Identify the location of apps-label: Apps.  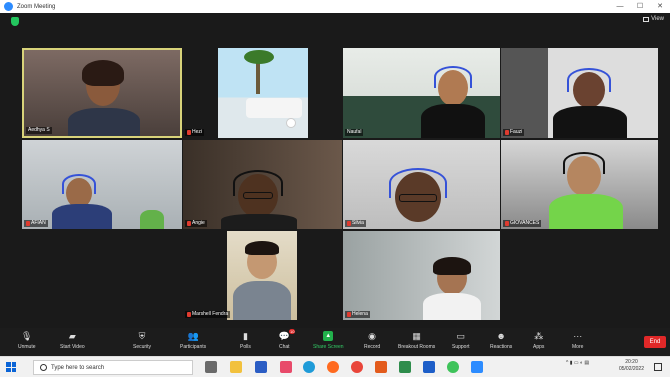
(539, 347).